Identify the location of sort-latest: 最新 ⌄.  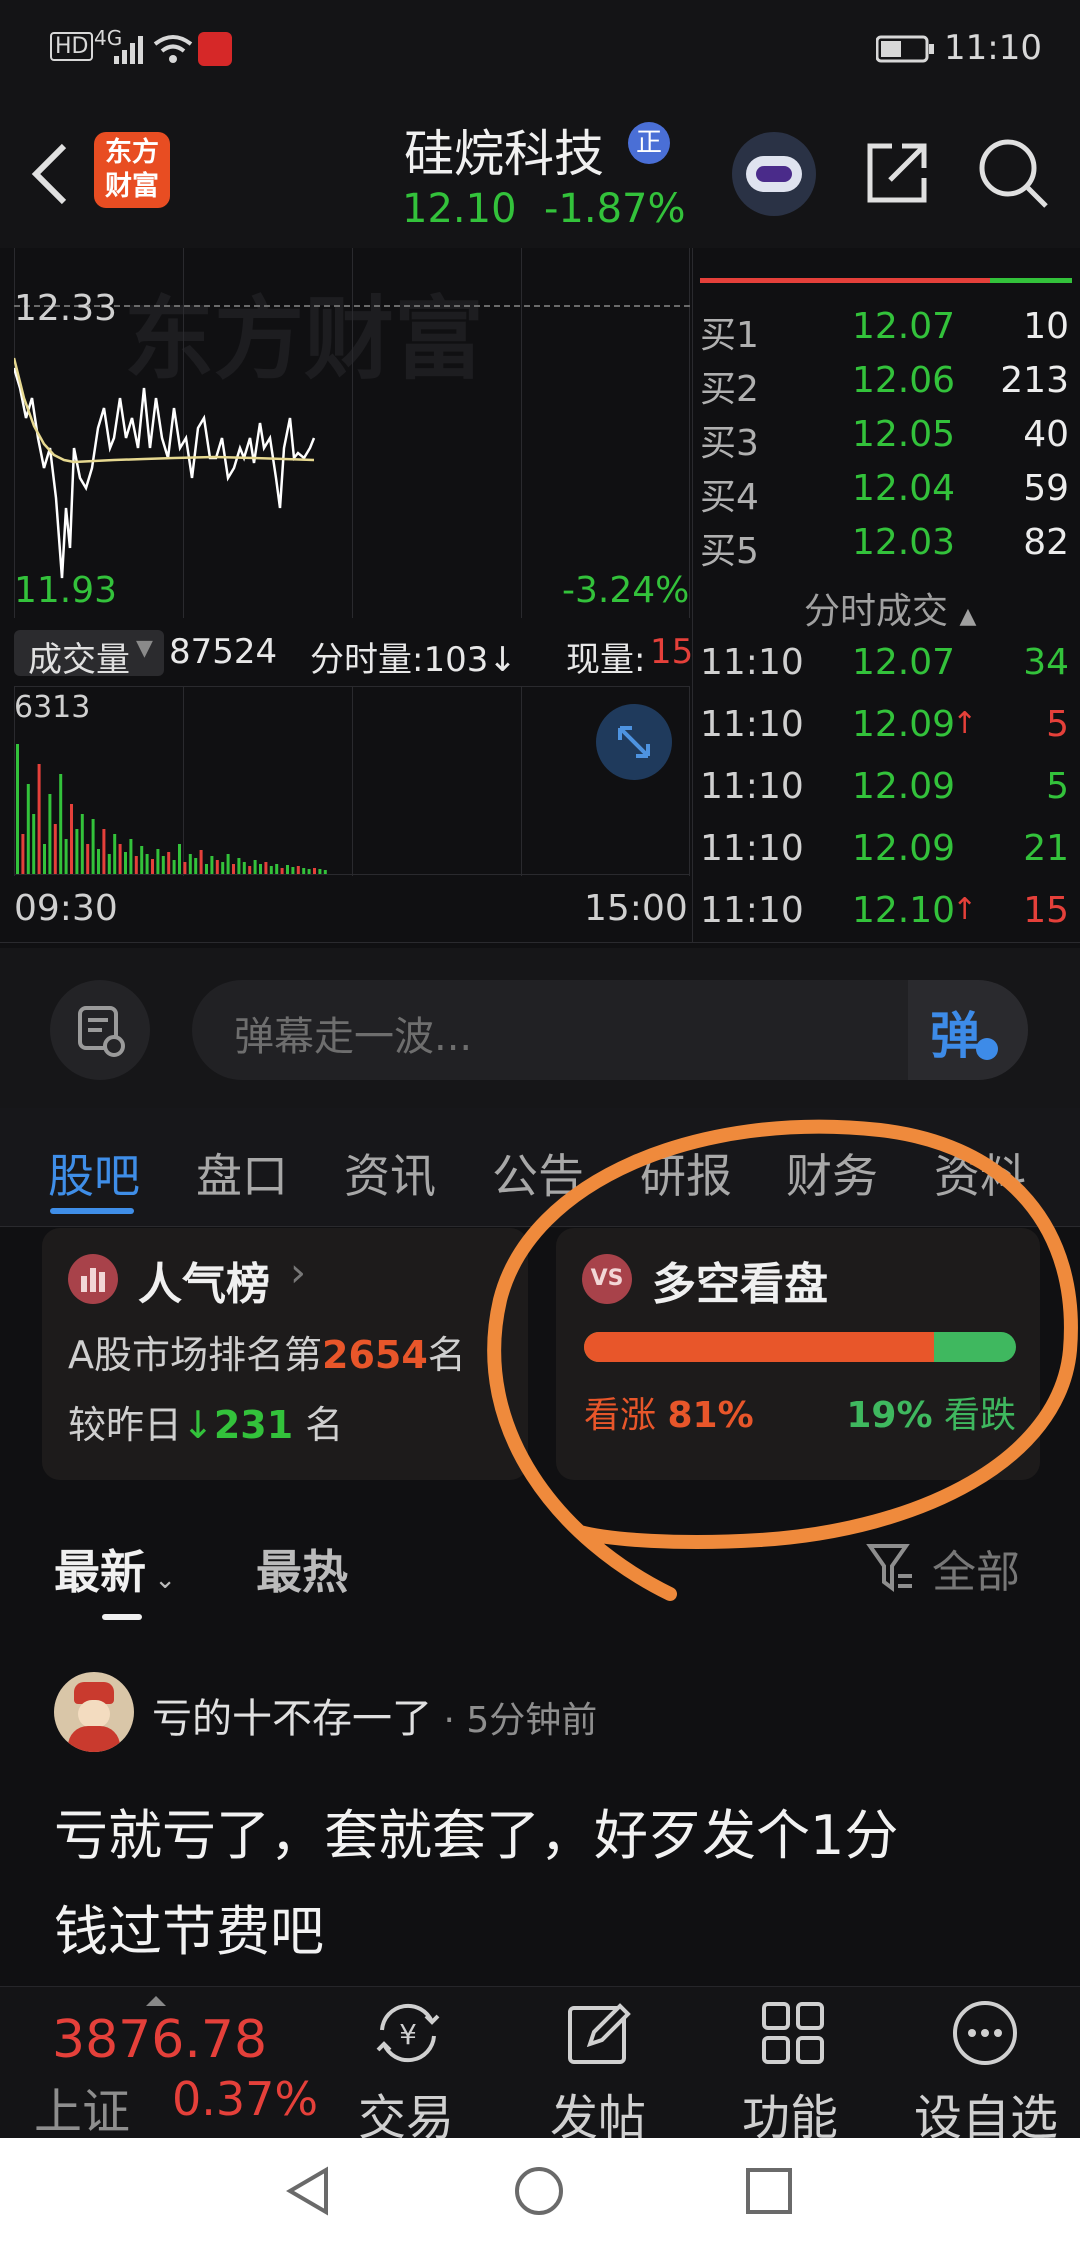
(115, 1569).